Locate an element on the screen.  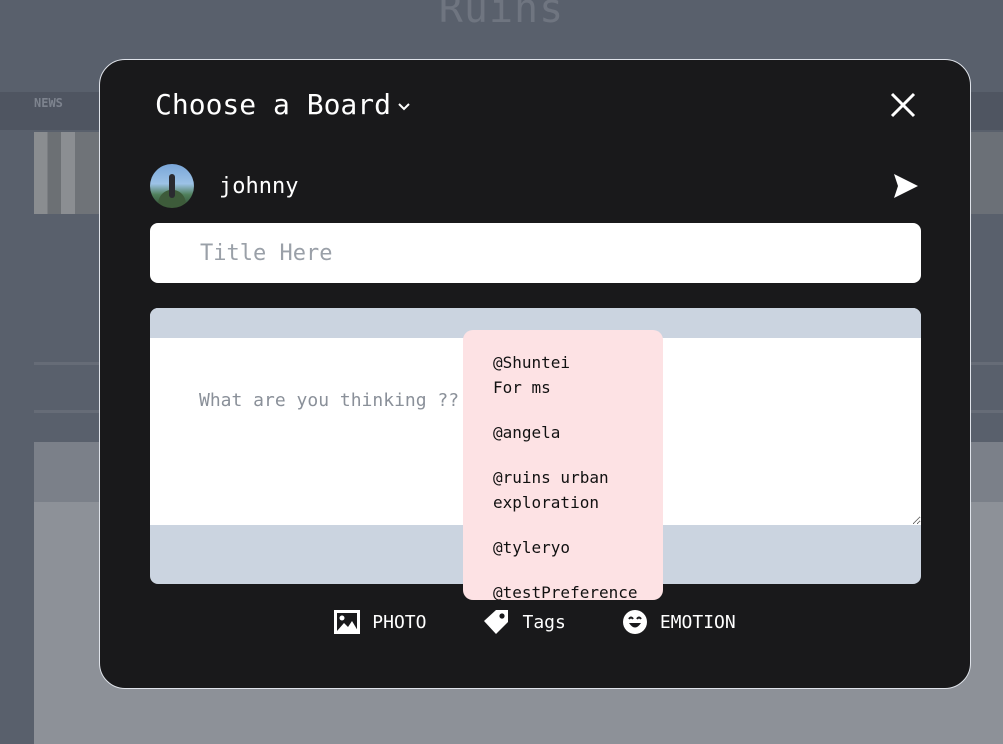
send-icon is located at coordinates (906, 186).